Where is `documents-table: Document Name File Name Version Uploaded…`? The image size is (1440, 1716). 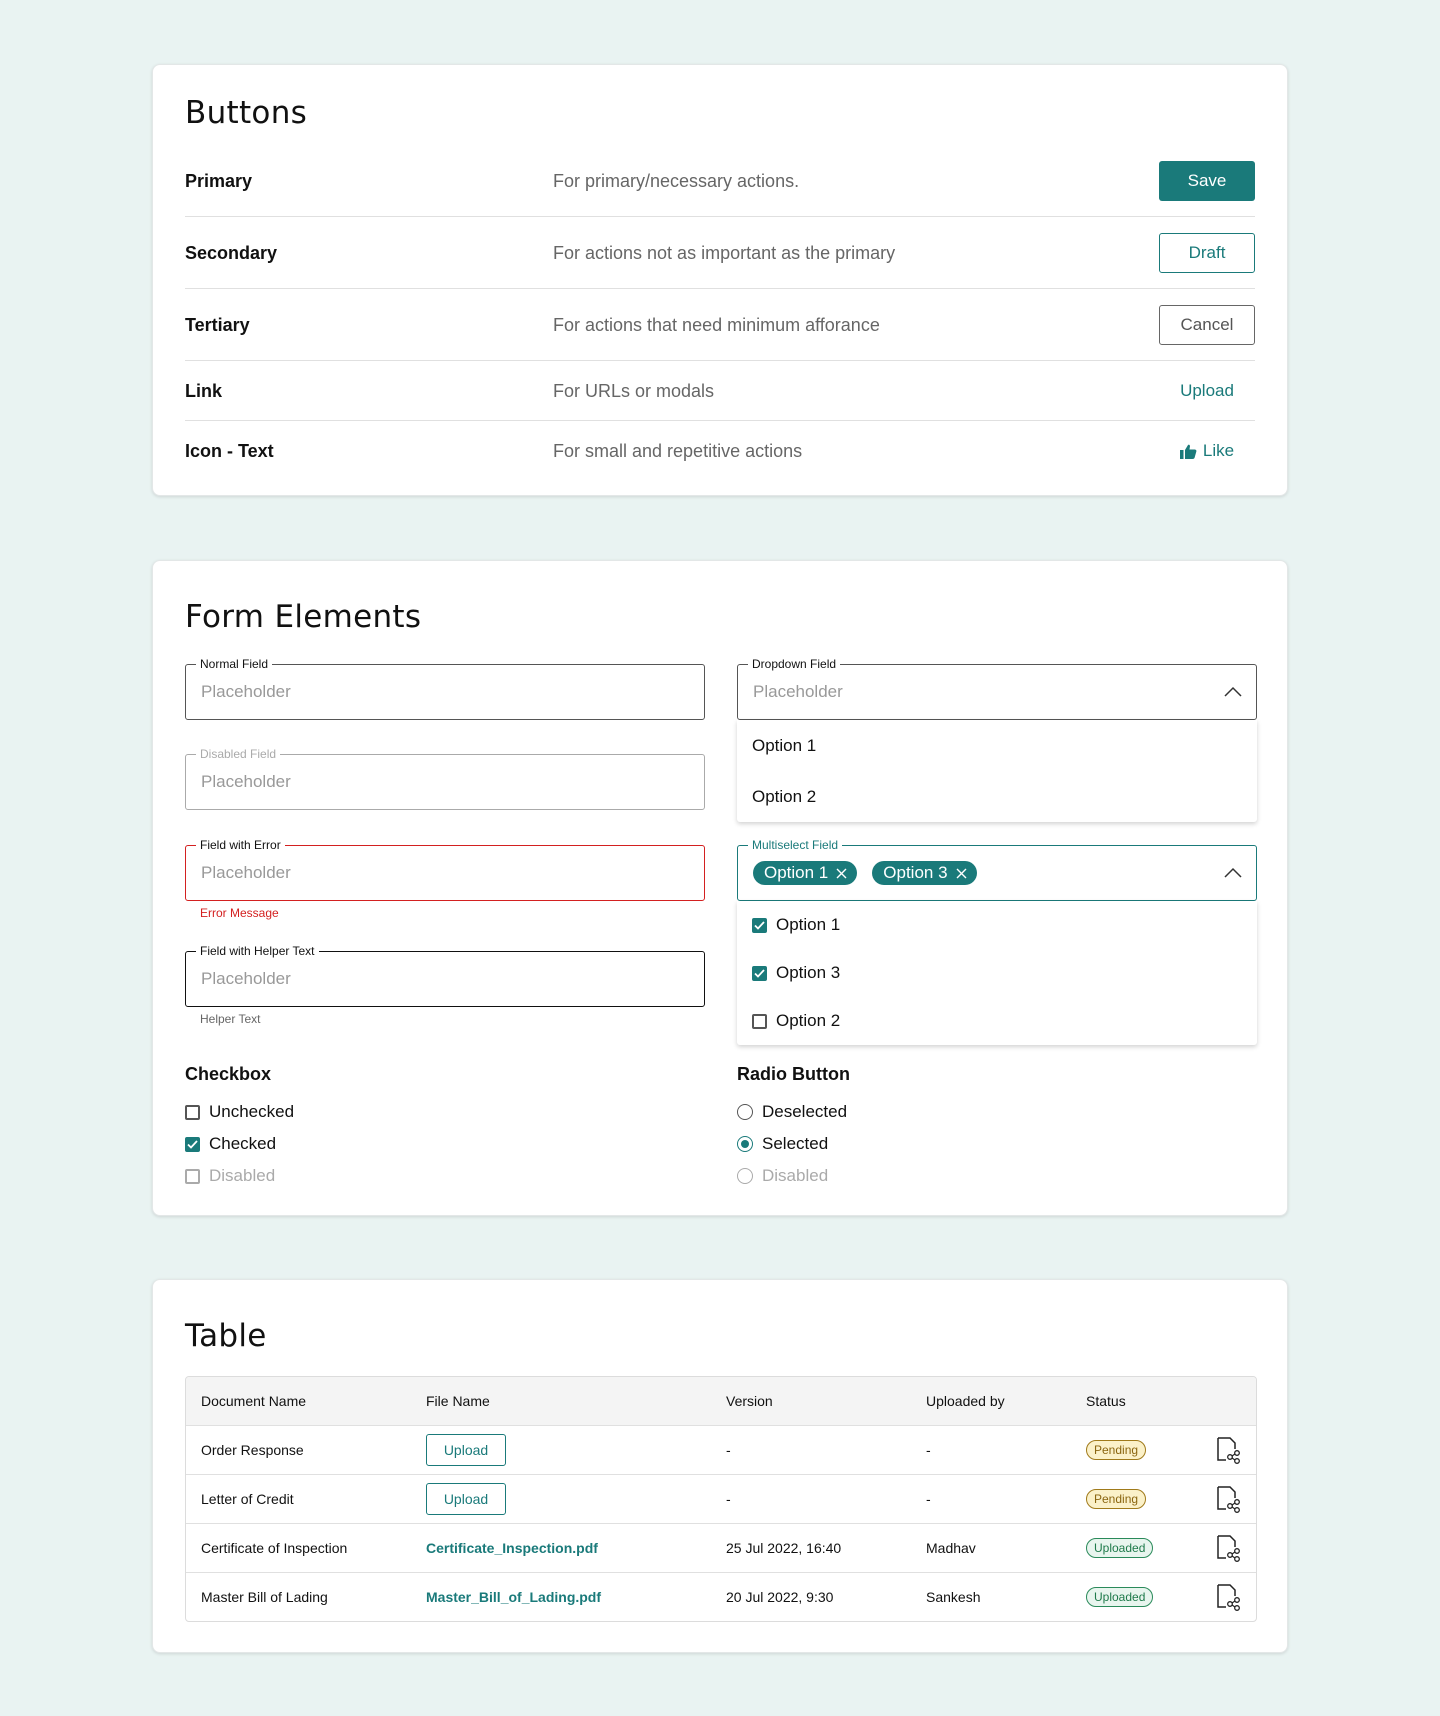 documents-table: Document Name File Name Version Uploaded… is located at coordinates (721, 1499).